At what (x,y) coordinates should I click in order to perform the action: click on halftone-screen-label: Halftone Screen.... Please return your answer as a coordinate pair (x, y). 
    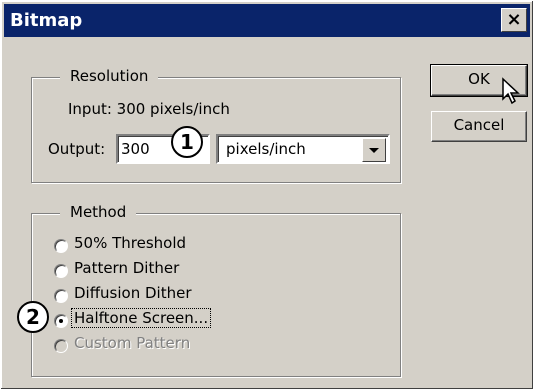
    Looking at the image, I should click on (141, 318).